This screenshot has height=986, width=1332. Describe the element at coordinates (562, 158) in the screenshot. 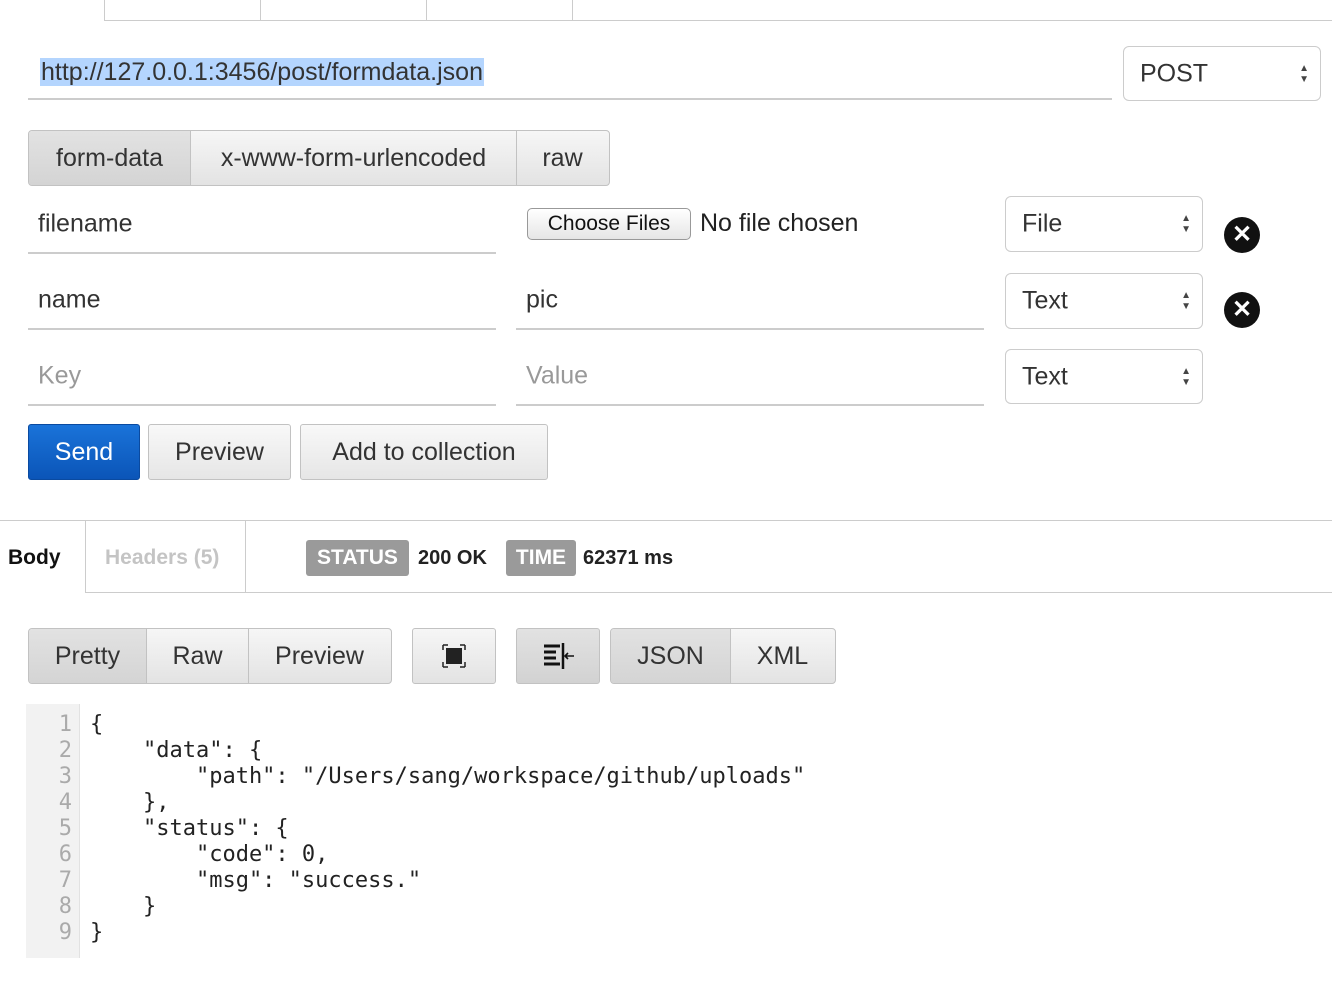

I see `tab-raw: raw` at that location.